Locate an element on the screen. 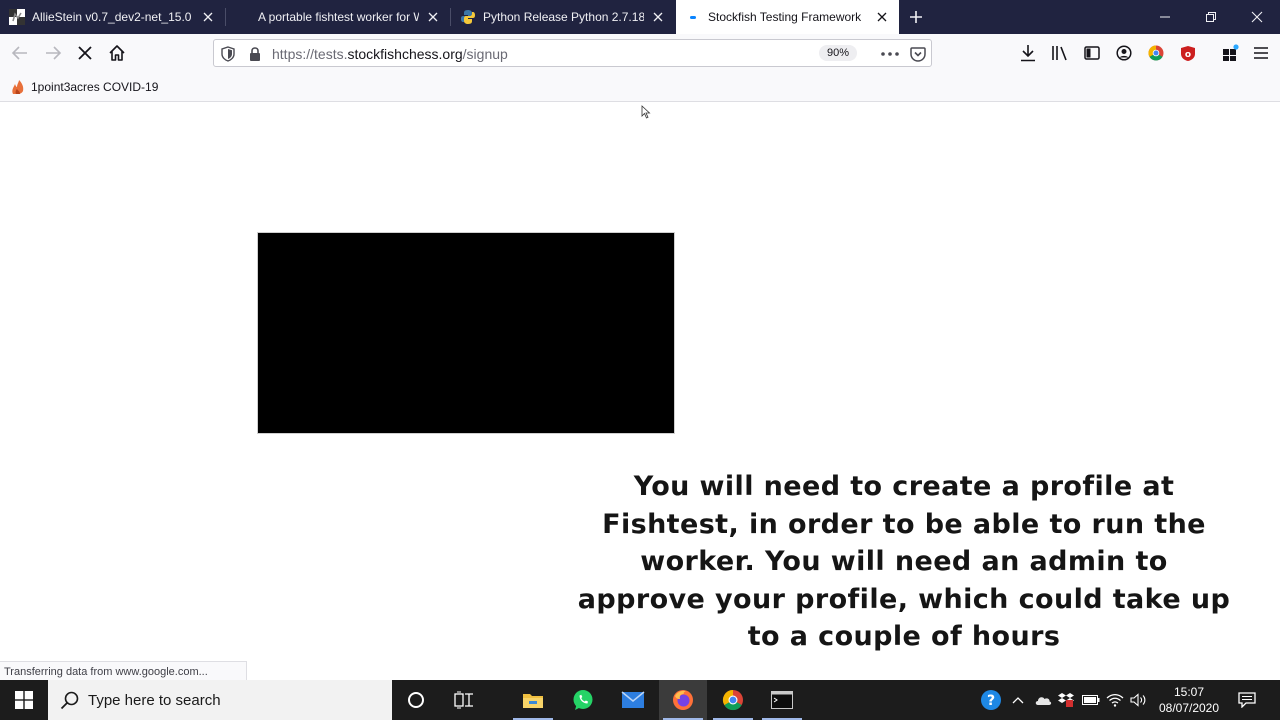  tab-title: Python Release Python 2.7.18 | P is located at coordinates (563, 17).